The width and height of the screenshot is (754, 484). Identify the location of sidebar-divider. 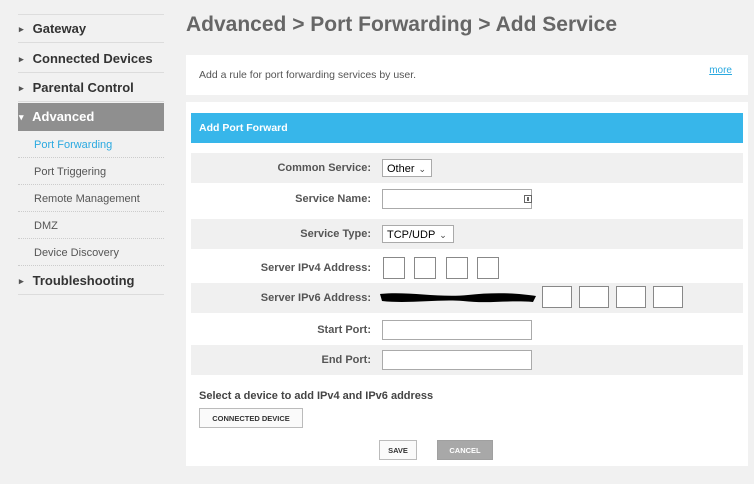
(91, 14).